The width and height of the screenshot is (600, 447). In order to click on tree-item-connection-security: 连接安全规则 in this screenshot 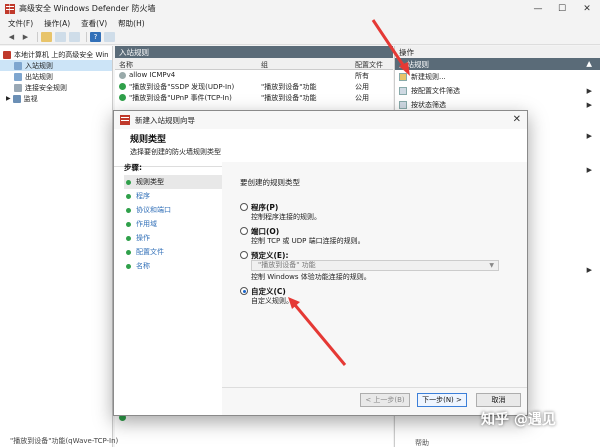, I will do `click(56, 87)`.